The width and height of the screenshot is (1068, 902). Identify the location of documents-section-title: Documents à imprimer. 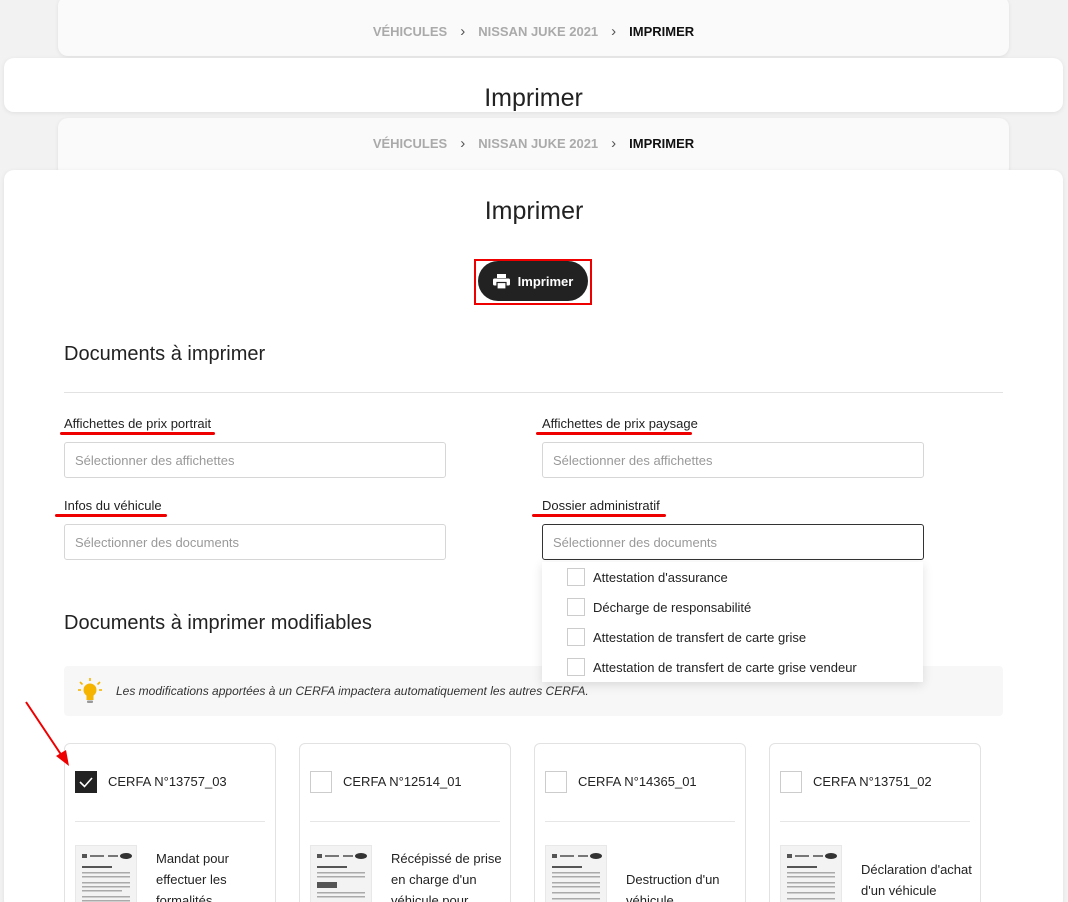
(165, 354).